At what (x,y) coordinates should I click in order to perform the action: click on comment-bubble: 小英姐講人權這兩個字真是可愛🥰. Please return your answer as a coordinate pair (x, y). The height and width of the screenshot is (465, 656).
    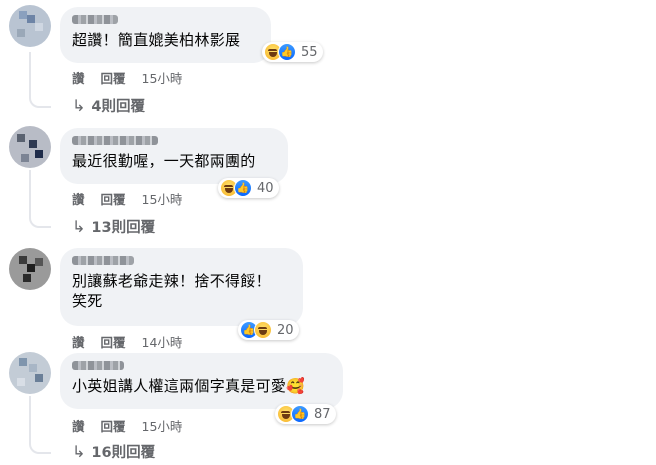
    Looking at the image, I should click on (201, 381).